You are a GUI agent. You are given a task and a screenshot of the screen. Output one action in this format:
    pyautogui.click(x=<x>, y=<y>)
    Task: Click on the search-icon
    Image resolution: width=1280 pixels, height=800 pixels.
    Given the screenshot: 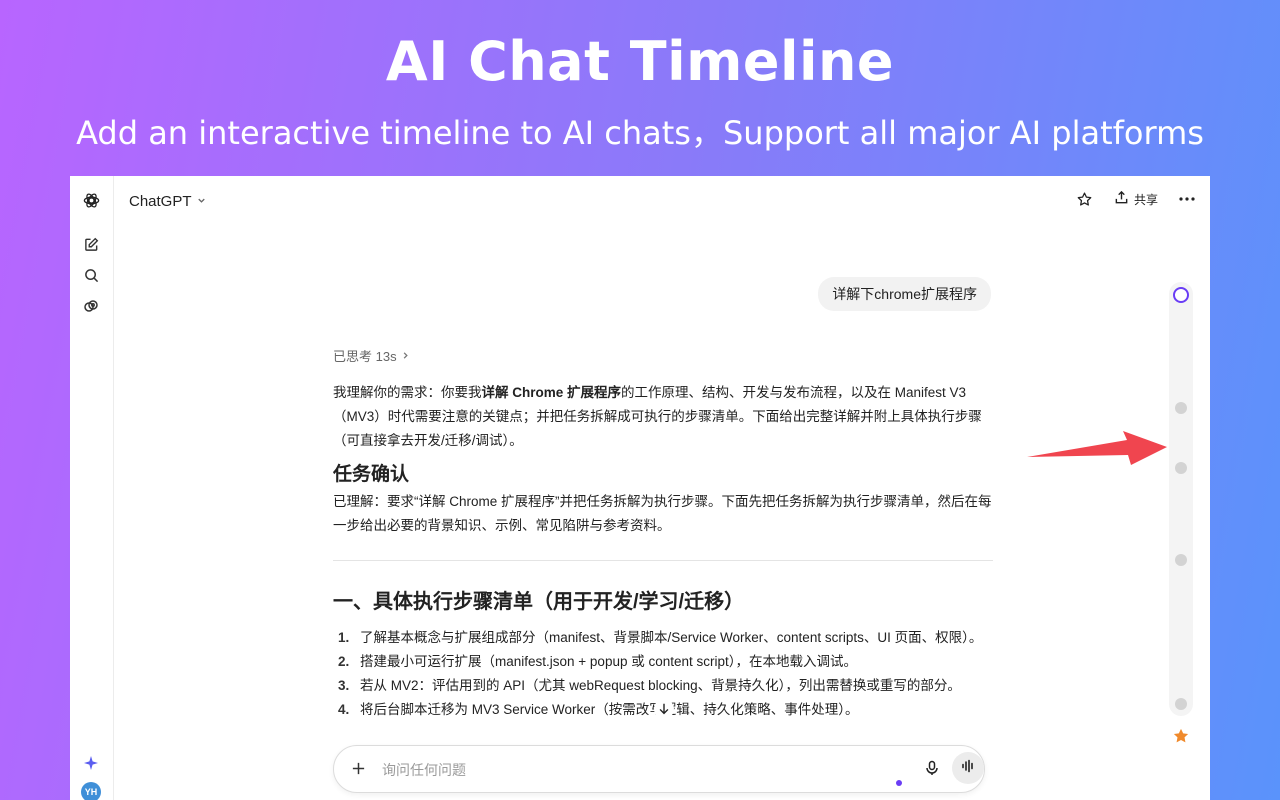 What is the action you would take?
    pyautogui.click(x=91, y=275)
    